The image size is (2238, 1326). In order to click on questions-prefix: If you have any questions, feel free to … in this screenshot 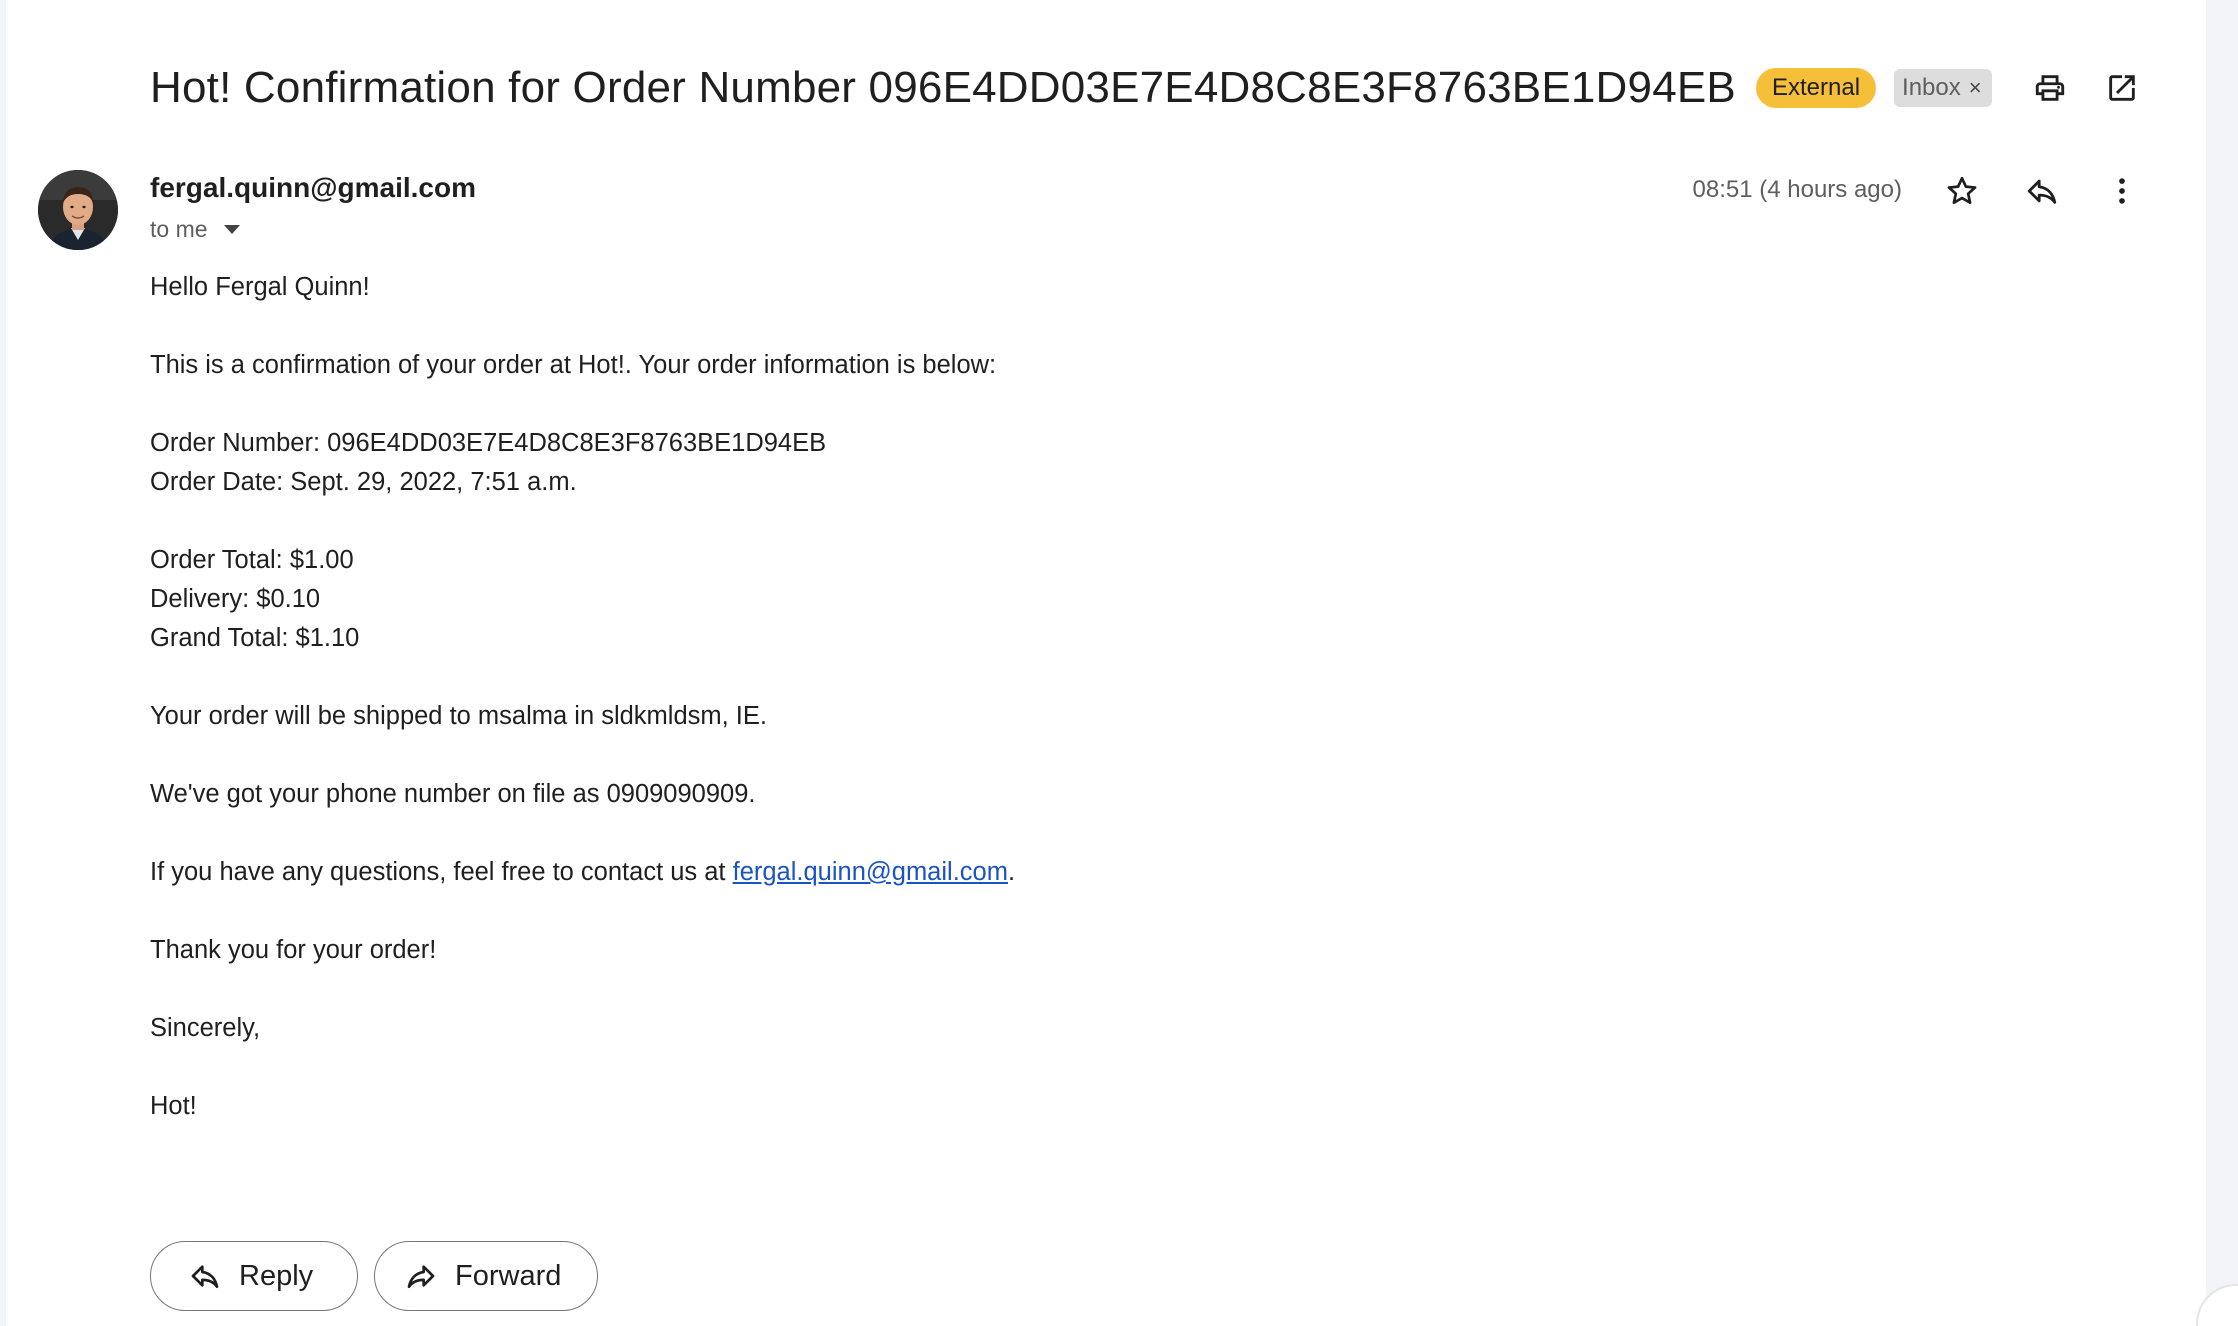, I will do `click(441, 872)`.